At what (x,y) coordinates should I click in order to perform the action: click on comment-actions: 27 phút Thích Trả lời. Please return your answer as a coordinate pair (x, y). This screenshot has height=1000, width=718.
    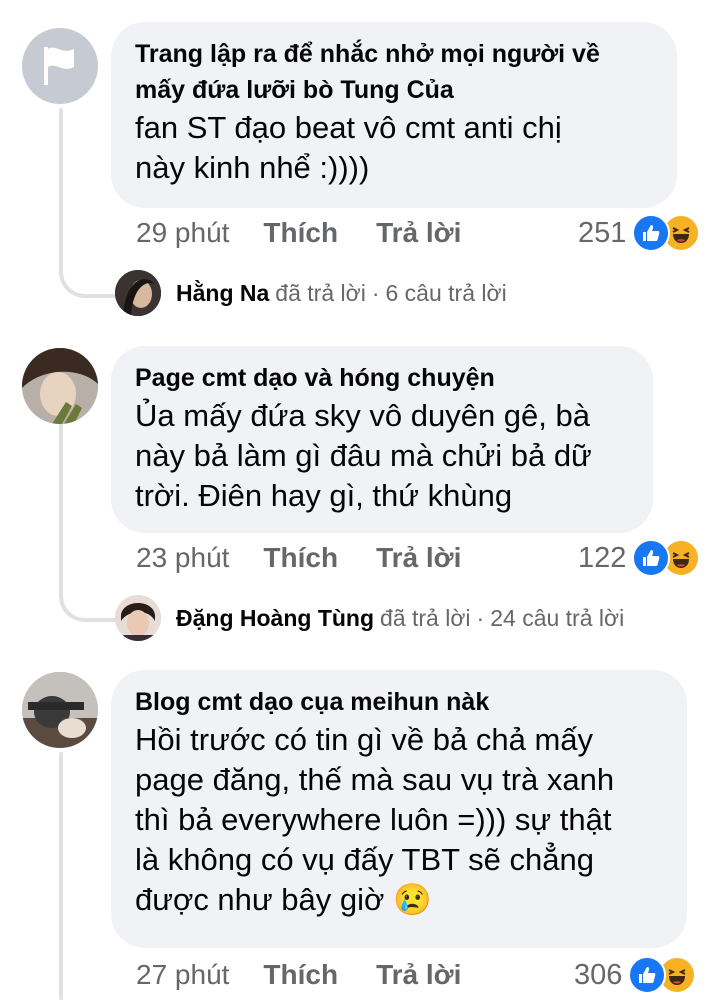
    Looking at the image, I should click on (317, 975).